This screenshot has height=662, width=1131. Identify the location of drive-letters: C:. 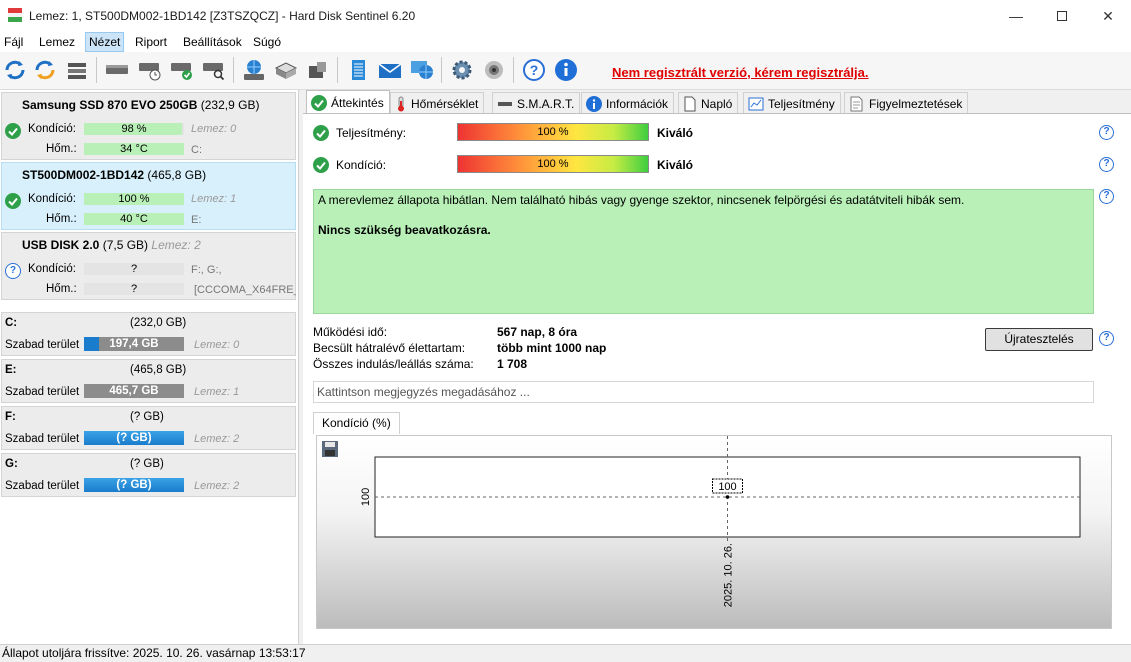
(196, 150).